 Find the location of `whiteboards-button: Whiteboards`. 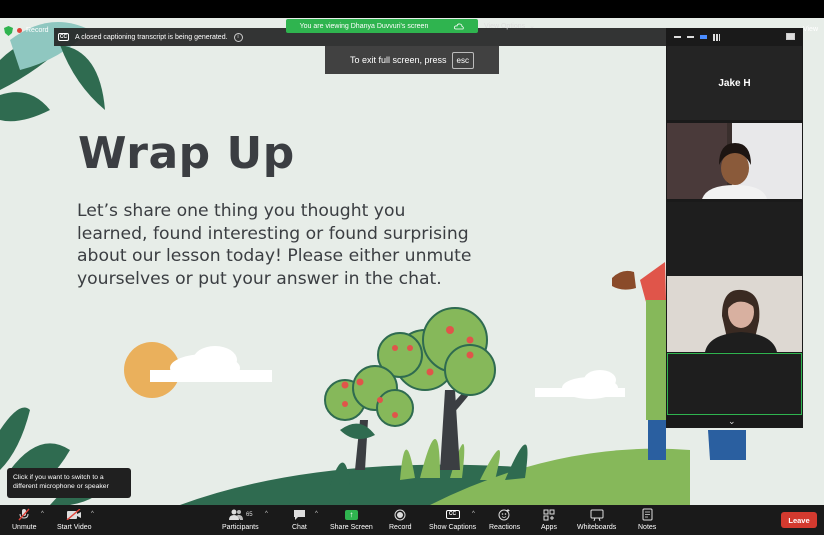

whiteboards-button: Whiteboards is located at coordinates (596, 519).